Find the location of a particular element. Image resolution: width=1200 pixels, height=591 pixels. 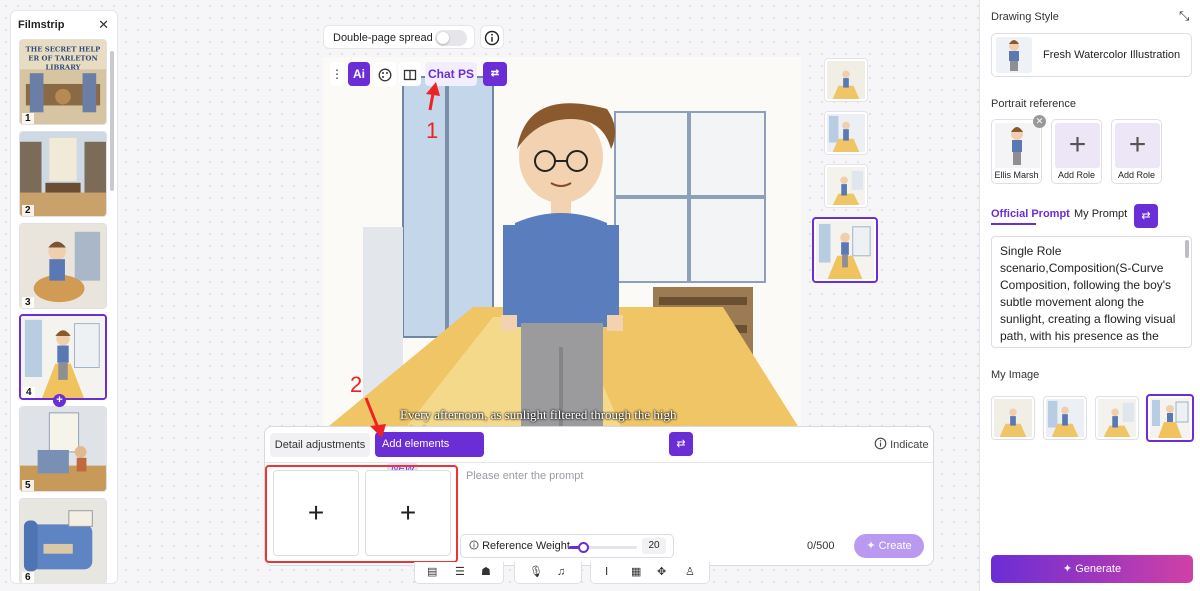

tab-my-prompt: My Prompt is located at coordinates (1100, 214).